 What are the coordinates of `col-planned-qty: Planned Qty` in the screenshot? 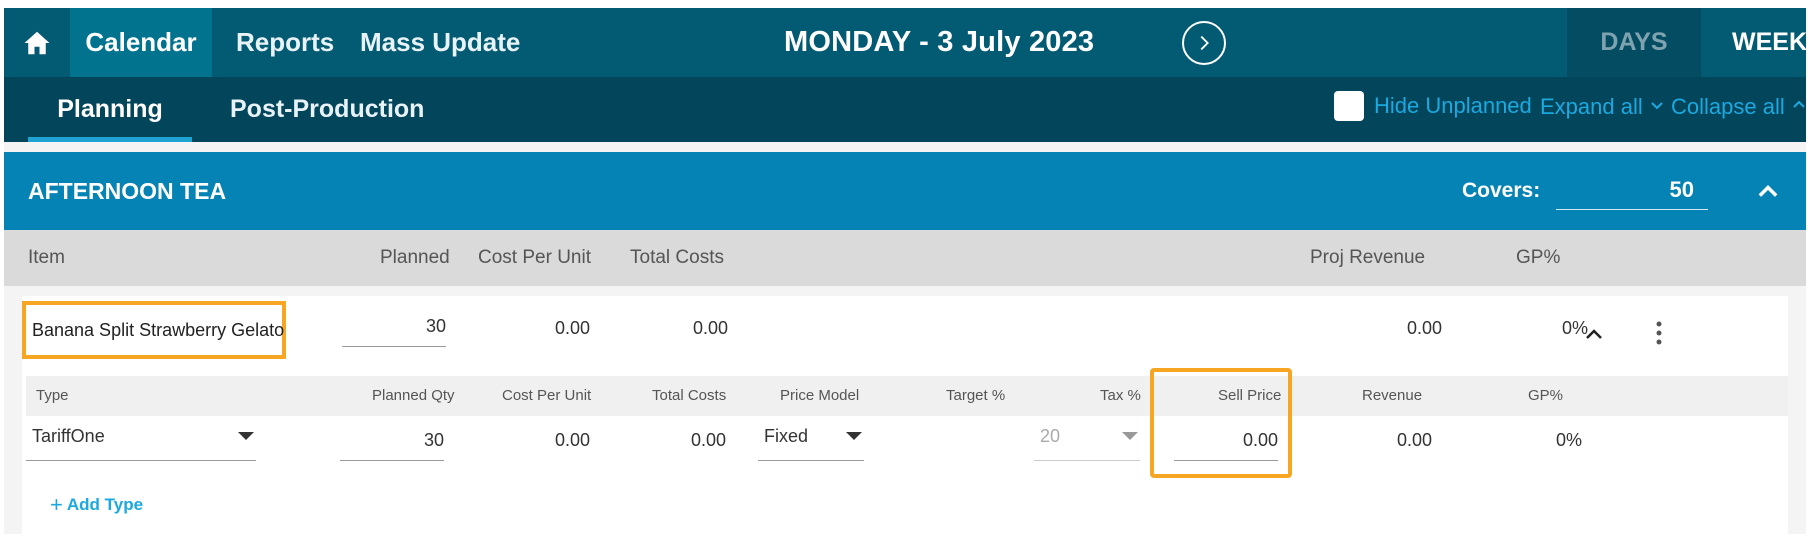 It's located at (413, 395).